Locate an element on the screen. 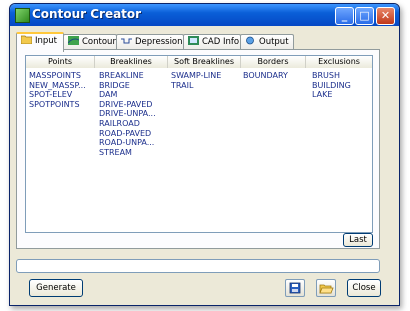  list-item: TRAIL is located at coordinates (196, 86).